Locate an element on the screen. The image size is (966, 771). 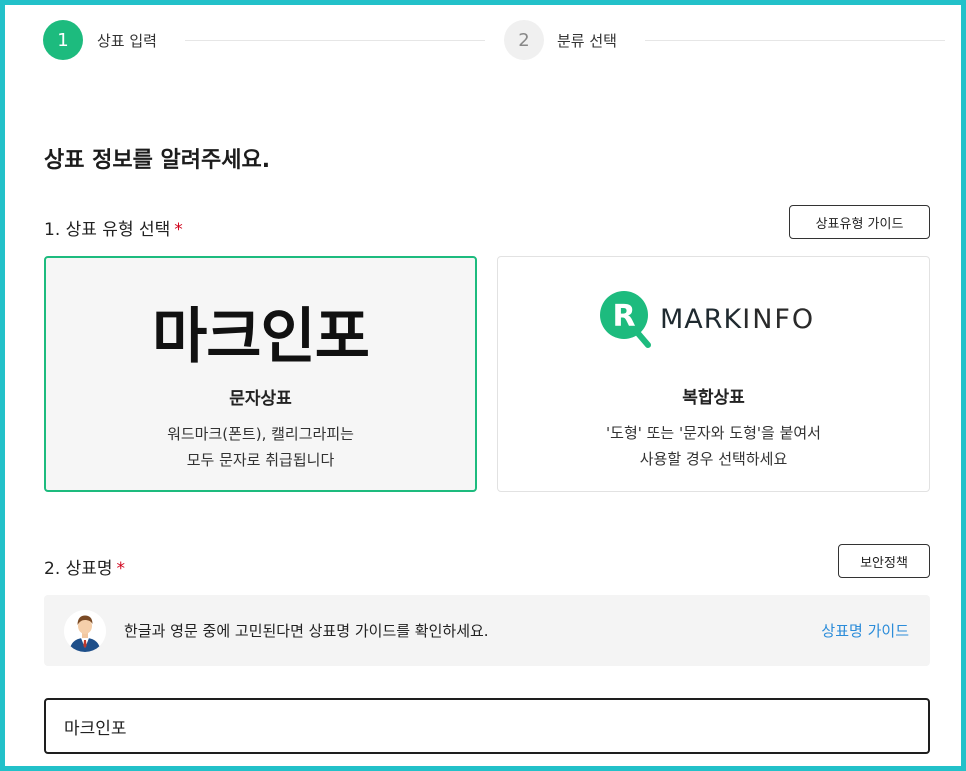
composite-mark-title: 복합상표 is located at coordinates (713, 398).